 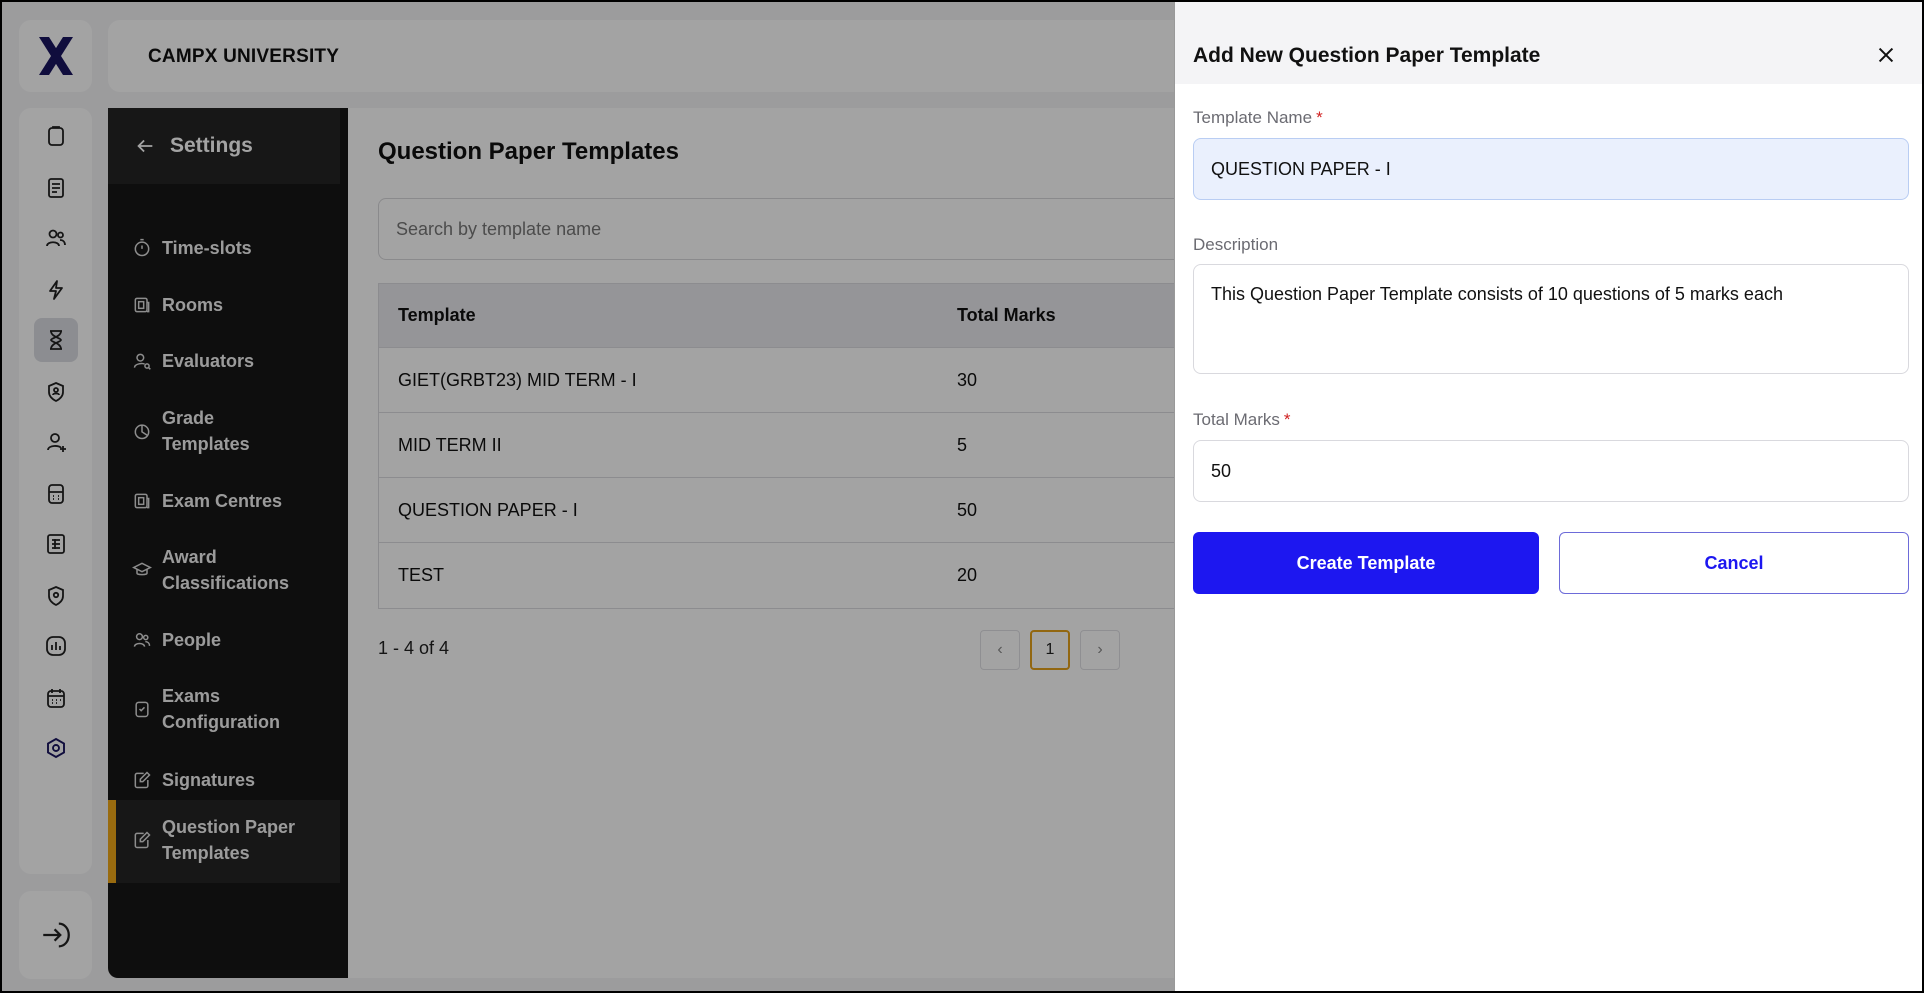 I want to click on close-icon, so click(x=1886, y=55).